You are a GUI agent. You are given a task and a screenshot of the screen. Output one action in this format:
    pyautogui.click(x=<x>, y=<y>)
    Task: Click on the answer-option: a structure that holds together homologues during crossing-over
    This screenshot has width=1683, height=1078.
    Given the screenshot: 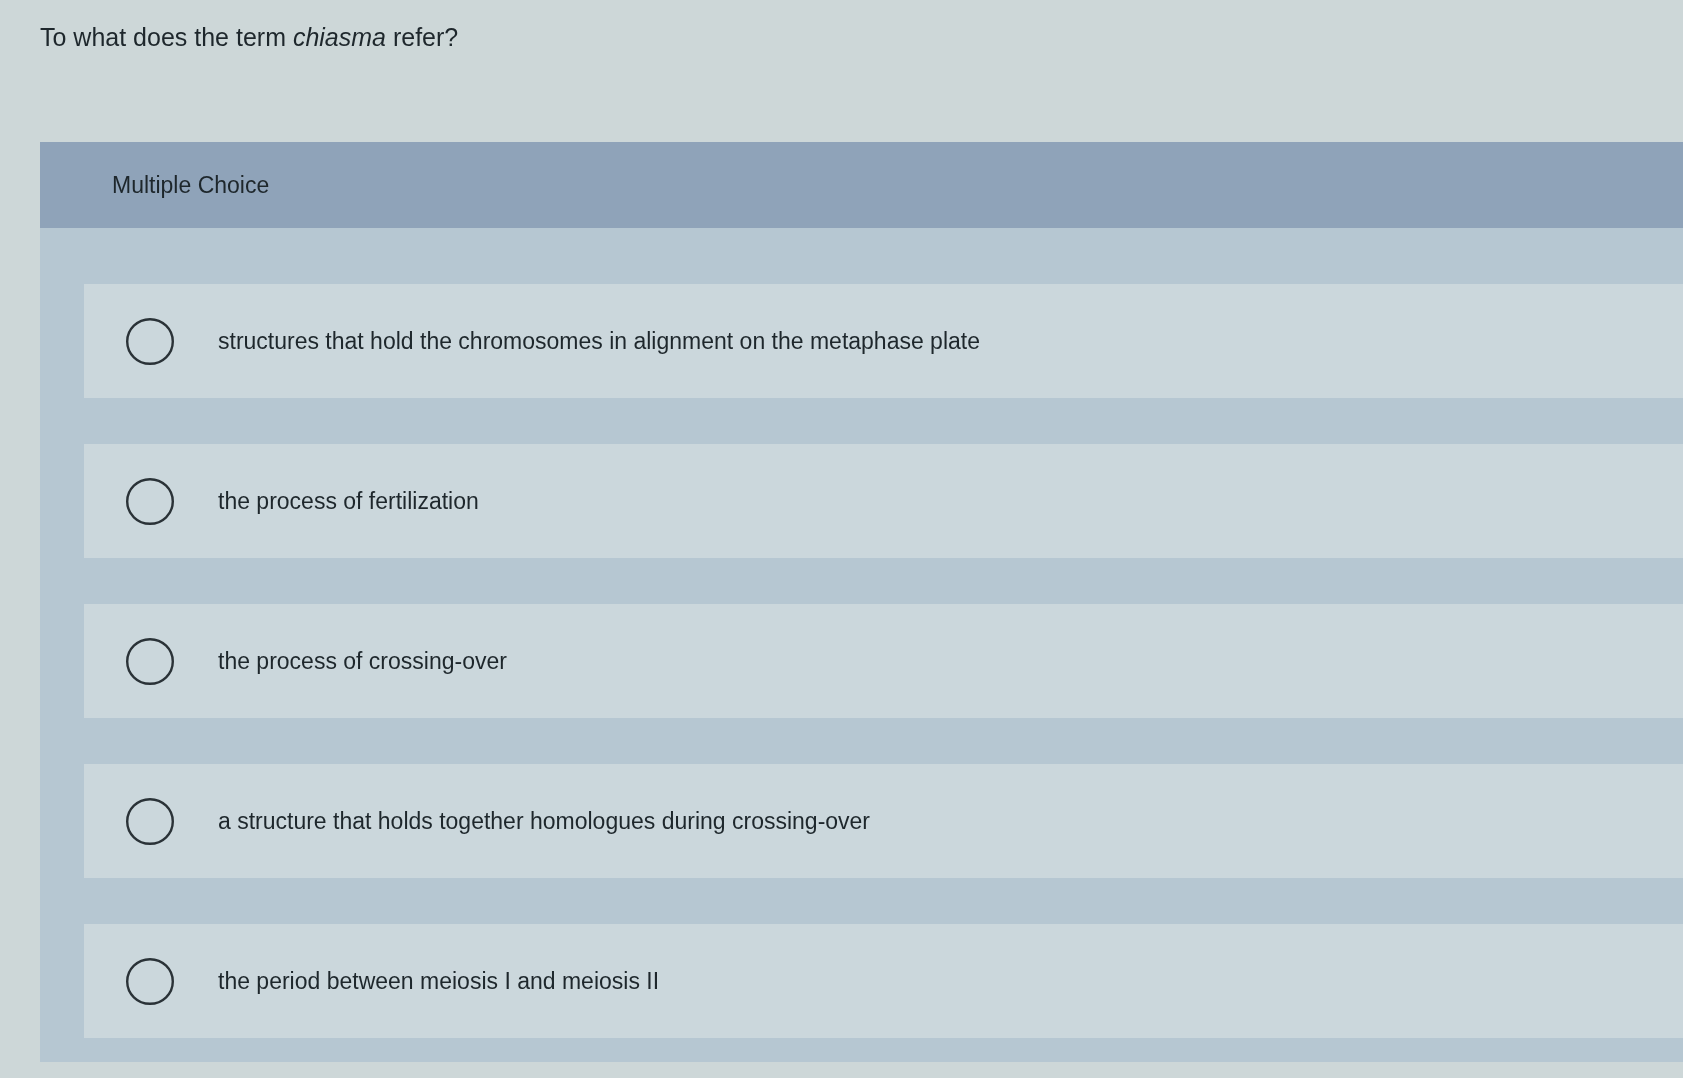 What is the action you would take?
    pyautogui.click(x=883, y=821)
    